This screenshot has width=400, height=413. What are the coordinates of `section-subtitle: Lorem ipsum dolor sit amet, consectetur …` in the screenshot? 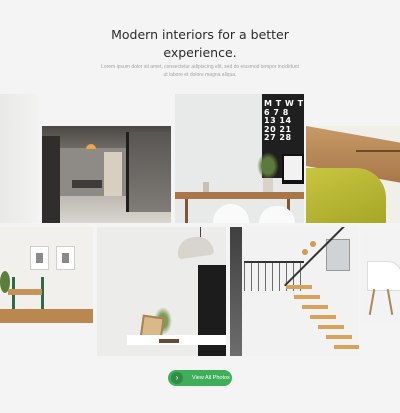 It's located at (200, 71).